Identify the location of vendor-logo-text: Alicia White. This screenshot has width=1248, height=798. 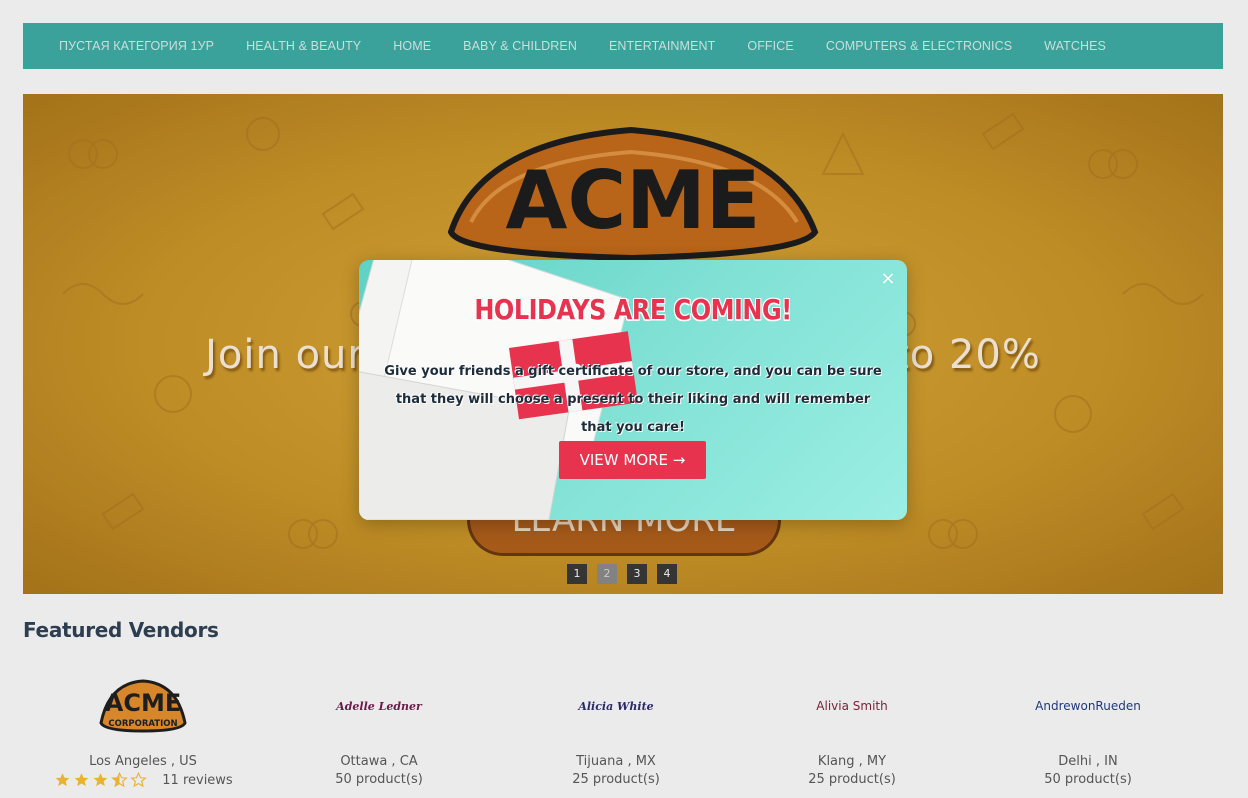
(616, 706).